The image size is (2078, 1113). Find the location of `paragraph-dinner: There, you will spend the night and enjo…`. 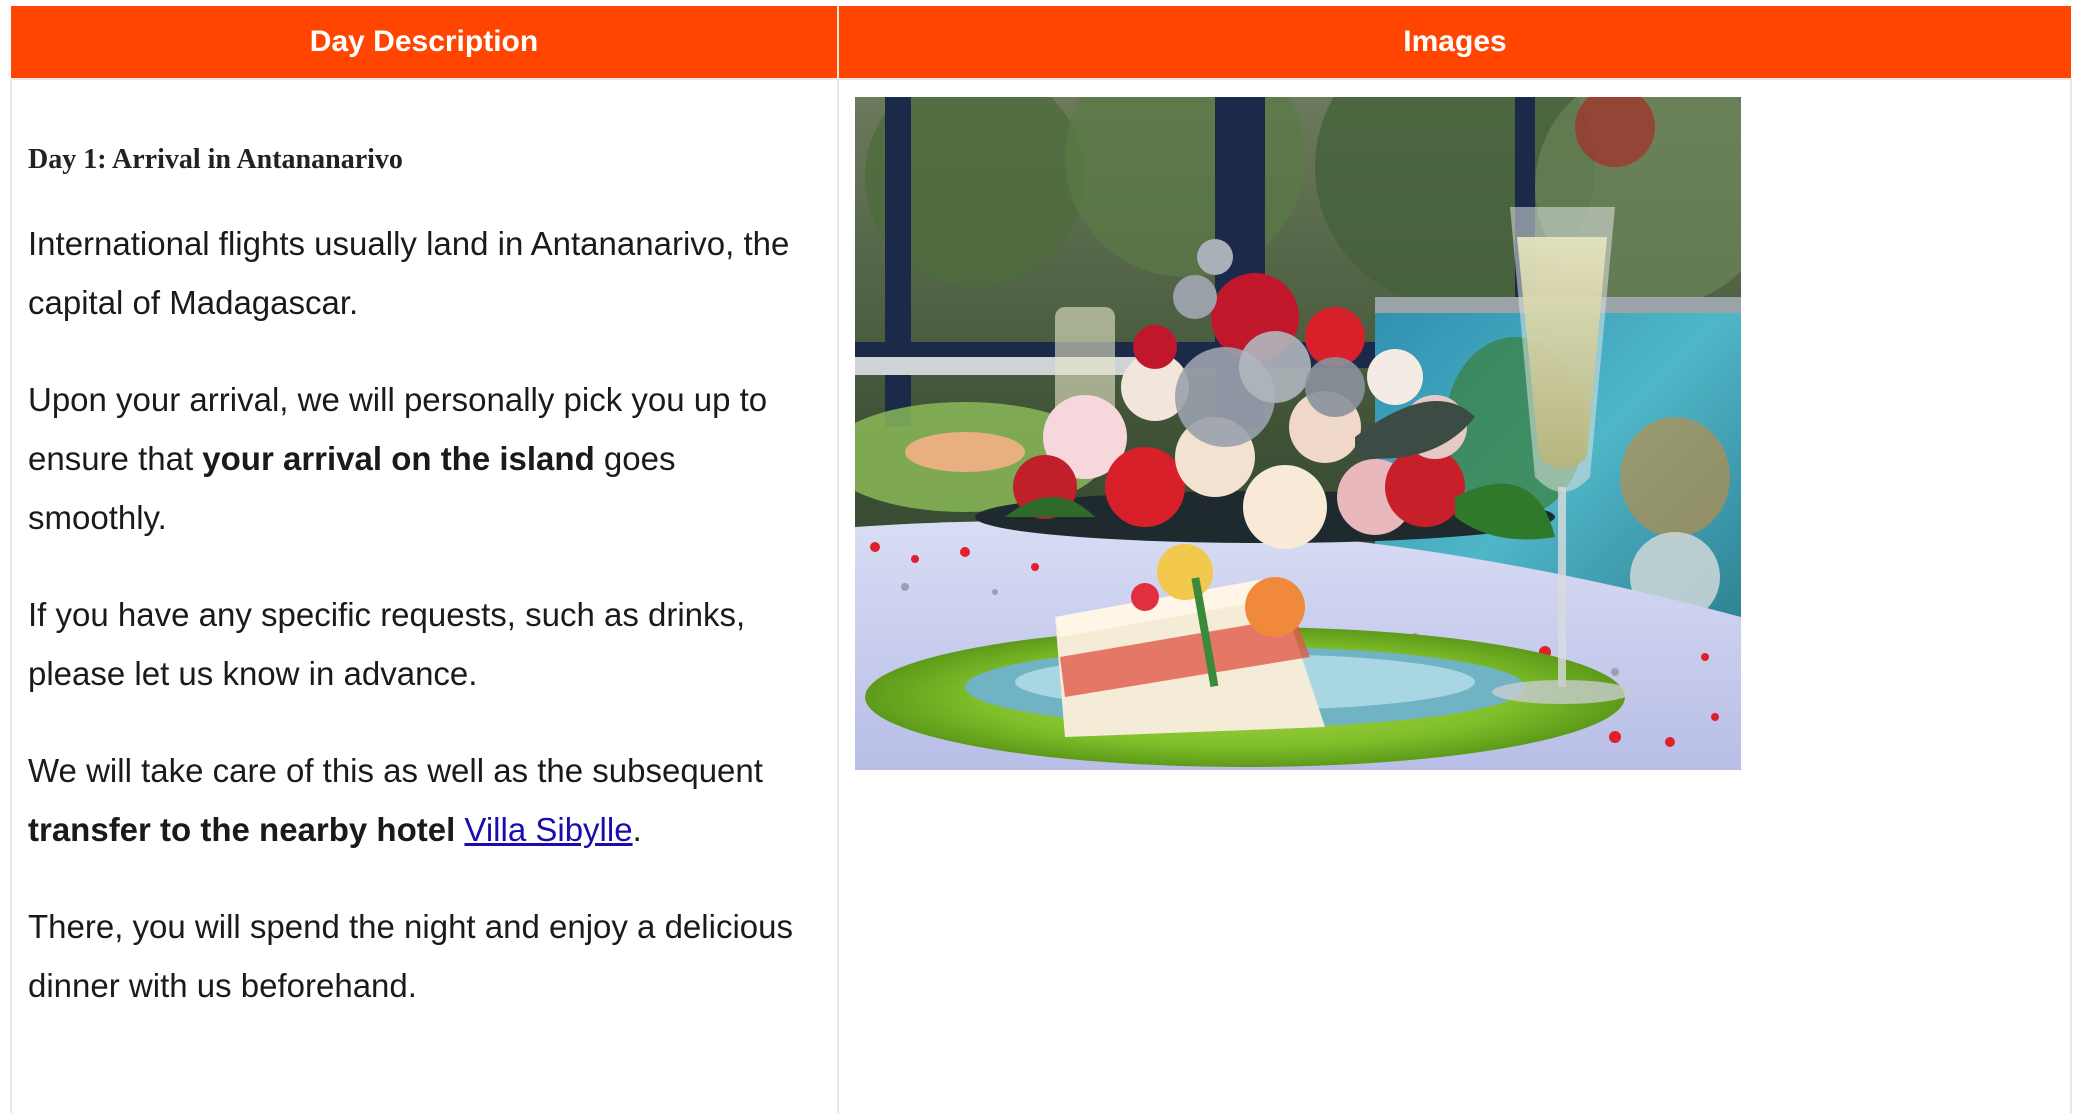

paragraph-dinner: There, you will spend the night and enjo… is located at coordinates (419, 956).